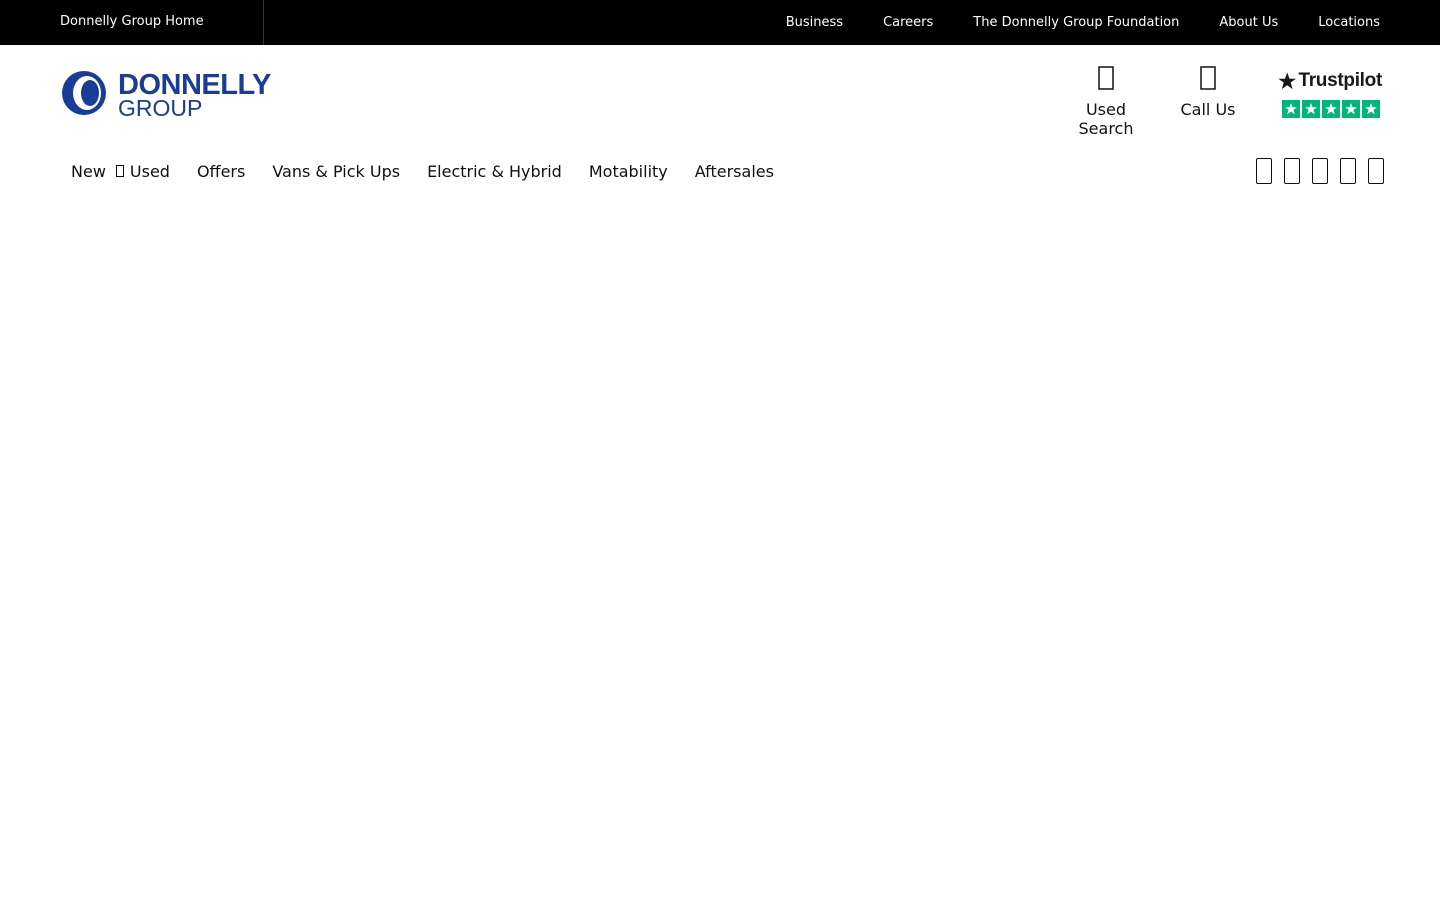  What do you see at coordinates (734, 171) in the screenshot?
I see `nav-item-aftersales: Aftersales` at bounding box center [734, 171].